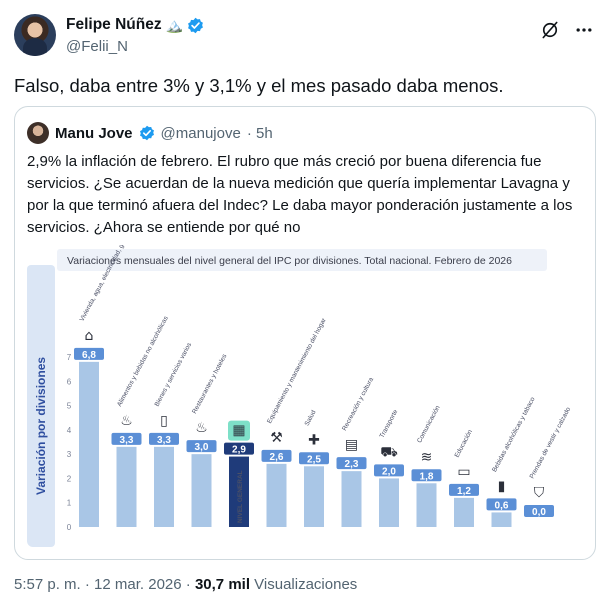  Describe the element at coordinates (164, 421) in the screenshot. I see `bottles-icon: ▯` at that location.